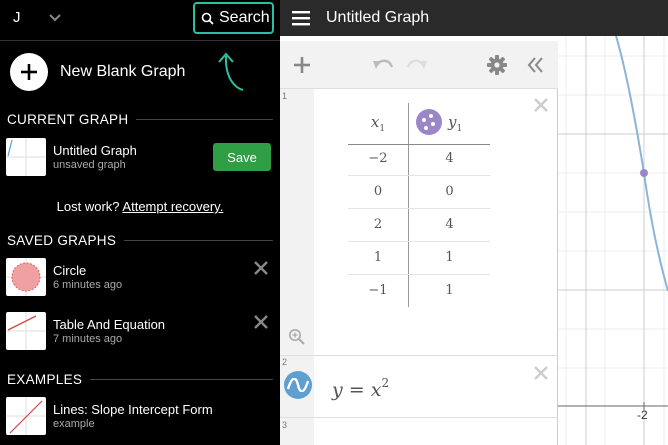 The width and height of the screenshot is (668, 445). What do you see at coordinates (242, 157) in the screenshot?
I see `save-button: Save` at bounding box center [242, 157].